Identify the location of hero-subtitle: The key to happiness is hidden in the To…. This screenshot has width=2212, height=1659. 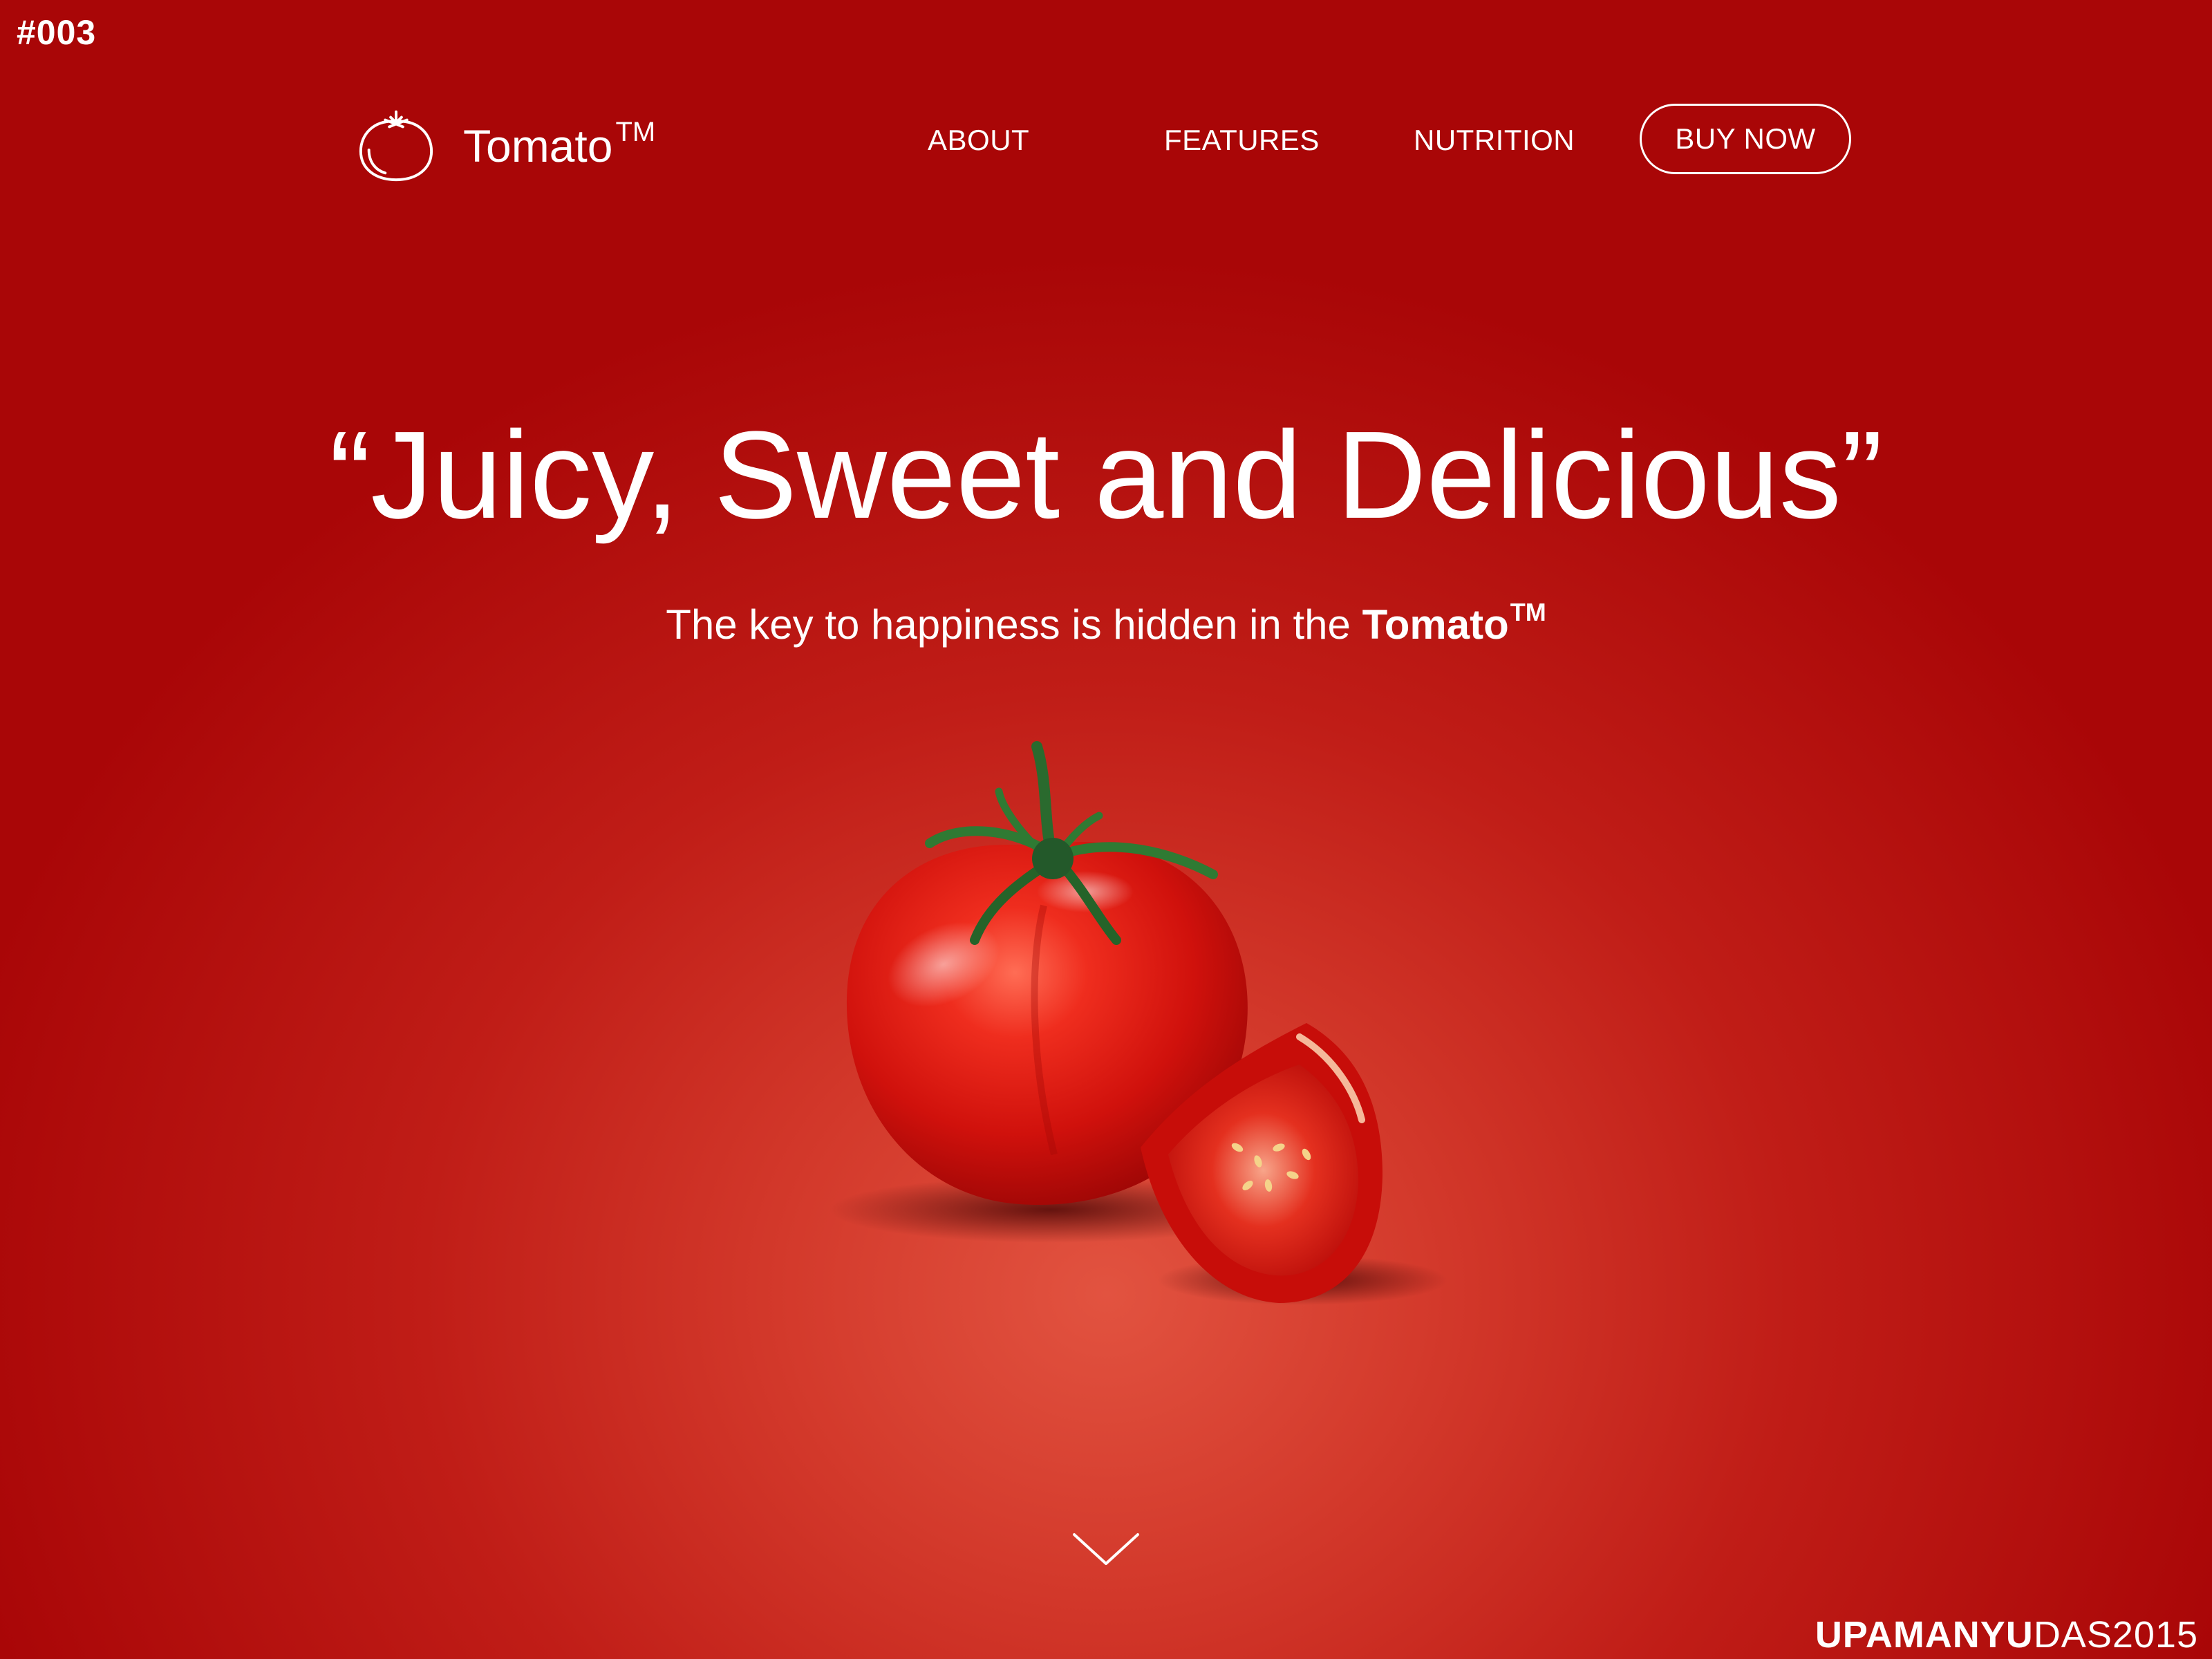
(1106, 623).